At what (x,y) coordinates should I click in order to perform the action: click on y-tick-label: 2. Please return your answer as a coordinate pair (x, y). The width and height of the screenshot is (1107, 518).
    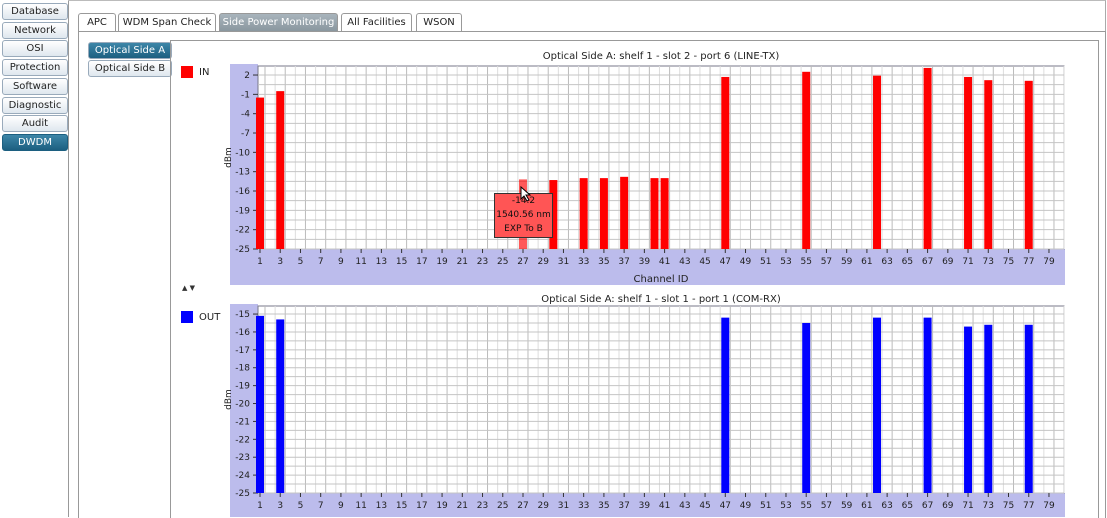
    Looking at the image, I should click on (247, 76).